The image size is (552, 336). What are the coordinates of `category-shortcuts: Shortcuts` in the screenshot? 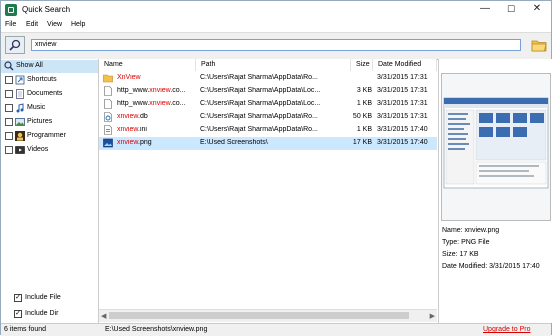 It's located at (49, 80).